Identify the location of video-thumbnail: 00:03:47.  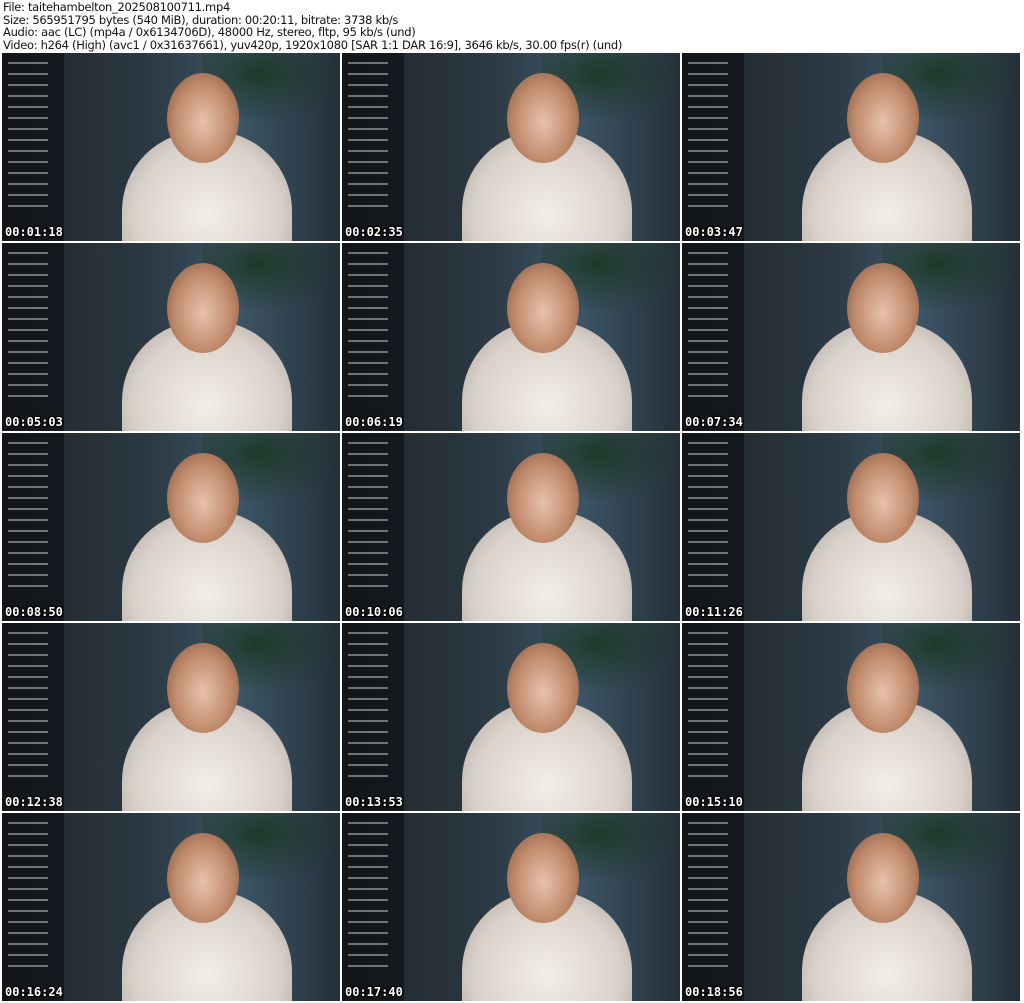
(851, 147).